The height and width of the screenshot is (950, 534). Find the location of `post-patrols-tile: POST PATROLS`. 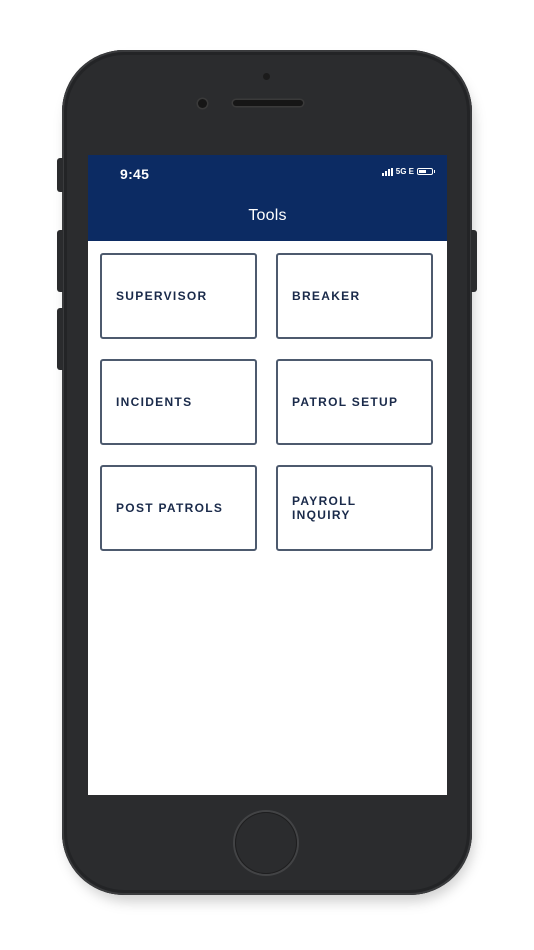

post-patrols-tile: POST PATROLS is located at coordinates (178, 508).